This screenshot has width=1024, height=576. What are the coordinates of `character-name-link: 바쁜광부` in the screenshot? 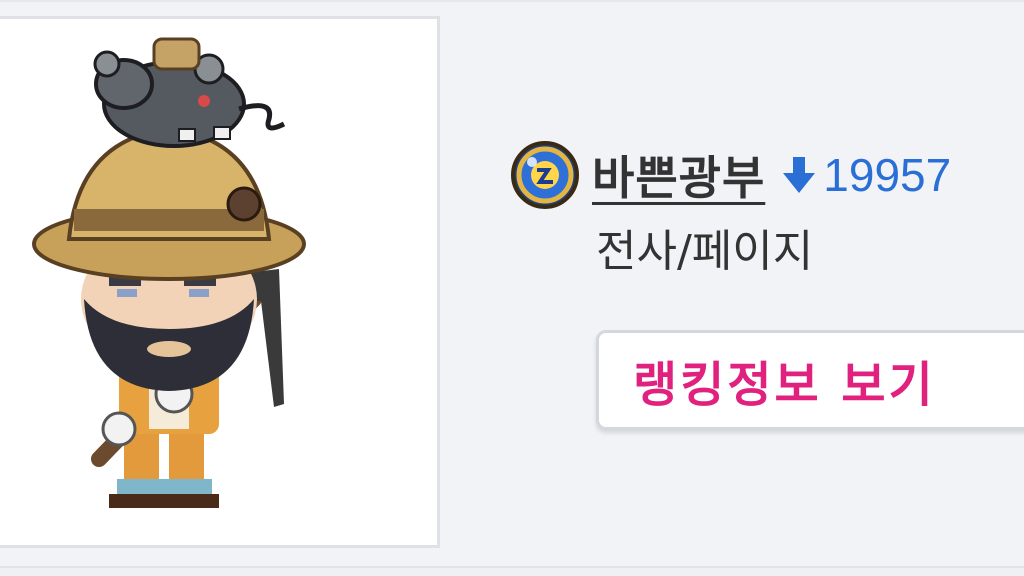 It's located at (678, 175).